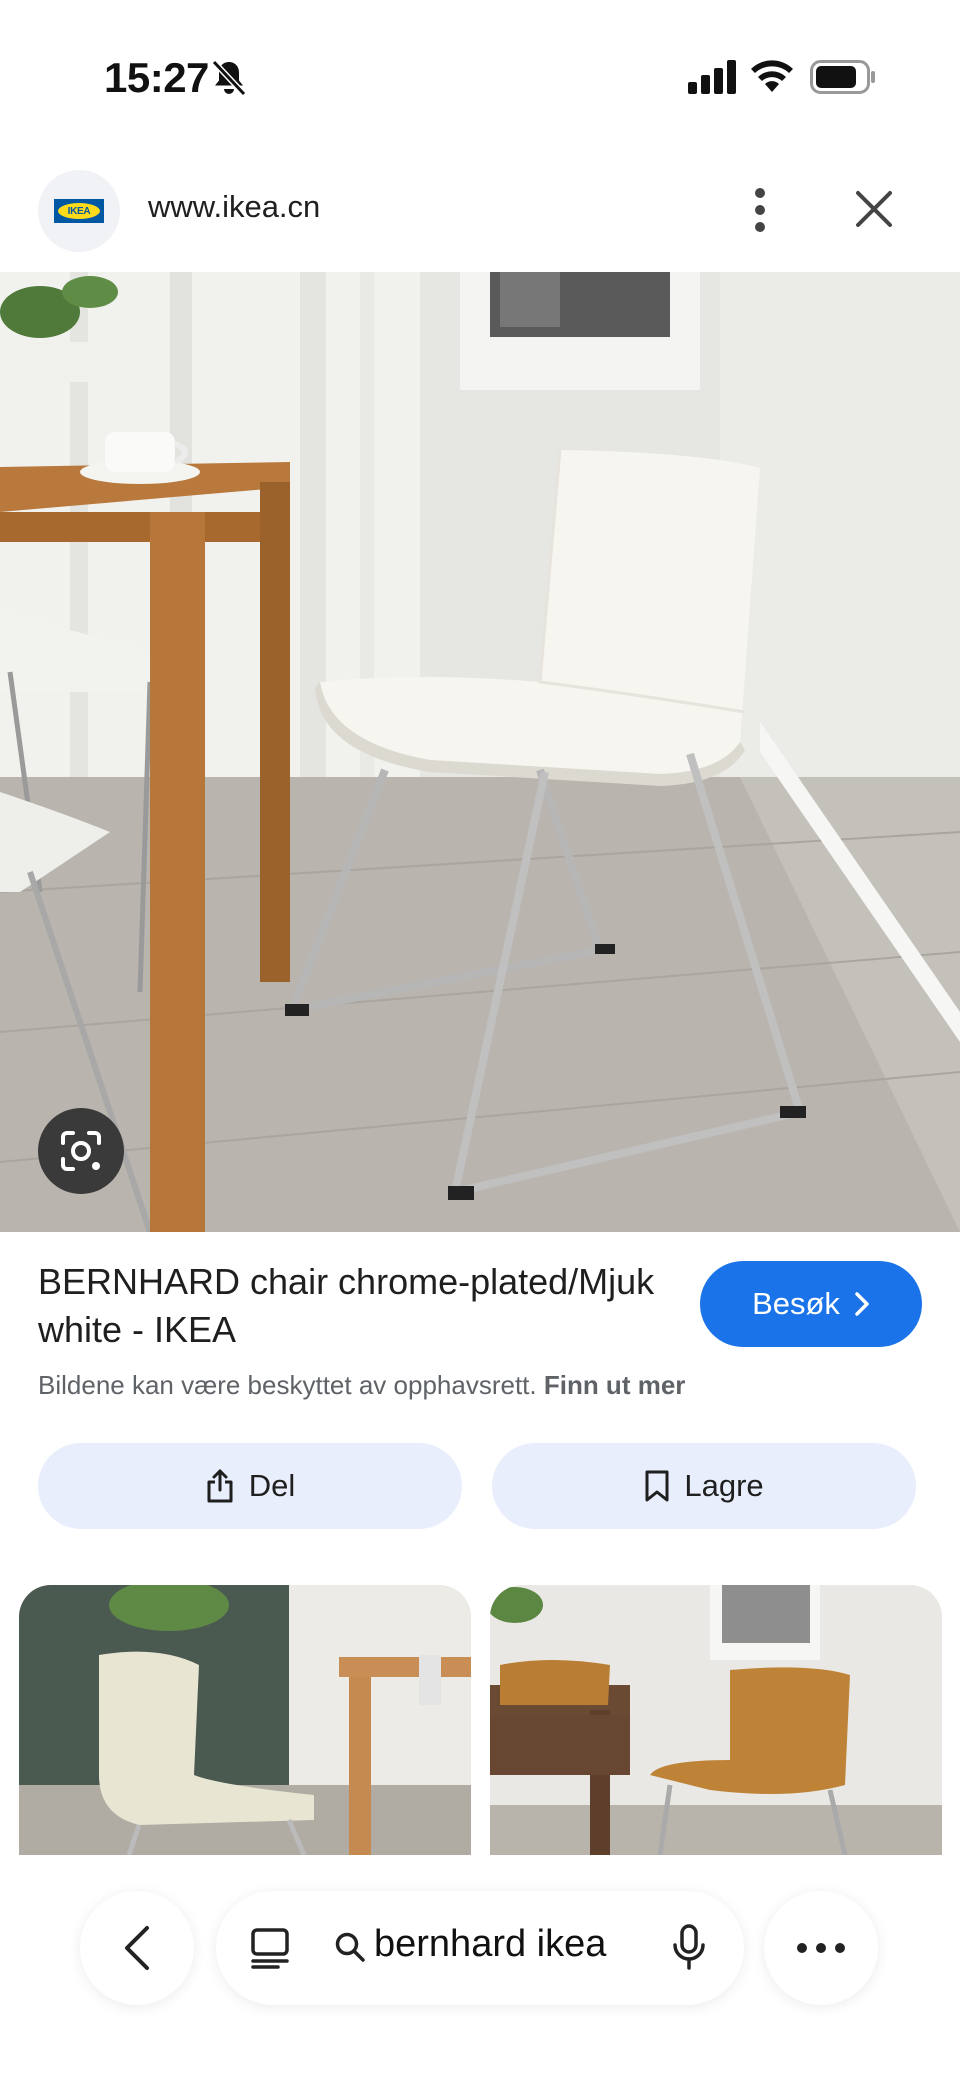  Describe the element at coordinates (842, 77) in the screenshot. I see `battery-icon` at that location.